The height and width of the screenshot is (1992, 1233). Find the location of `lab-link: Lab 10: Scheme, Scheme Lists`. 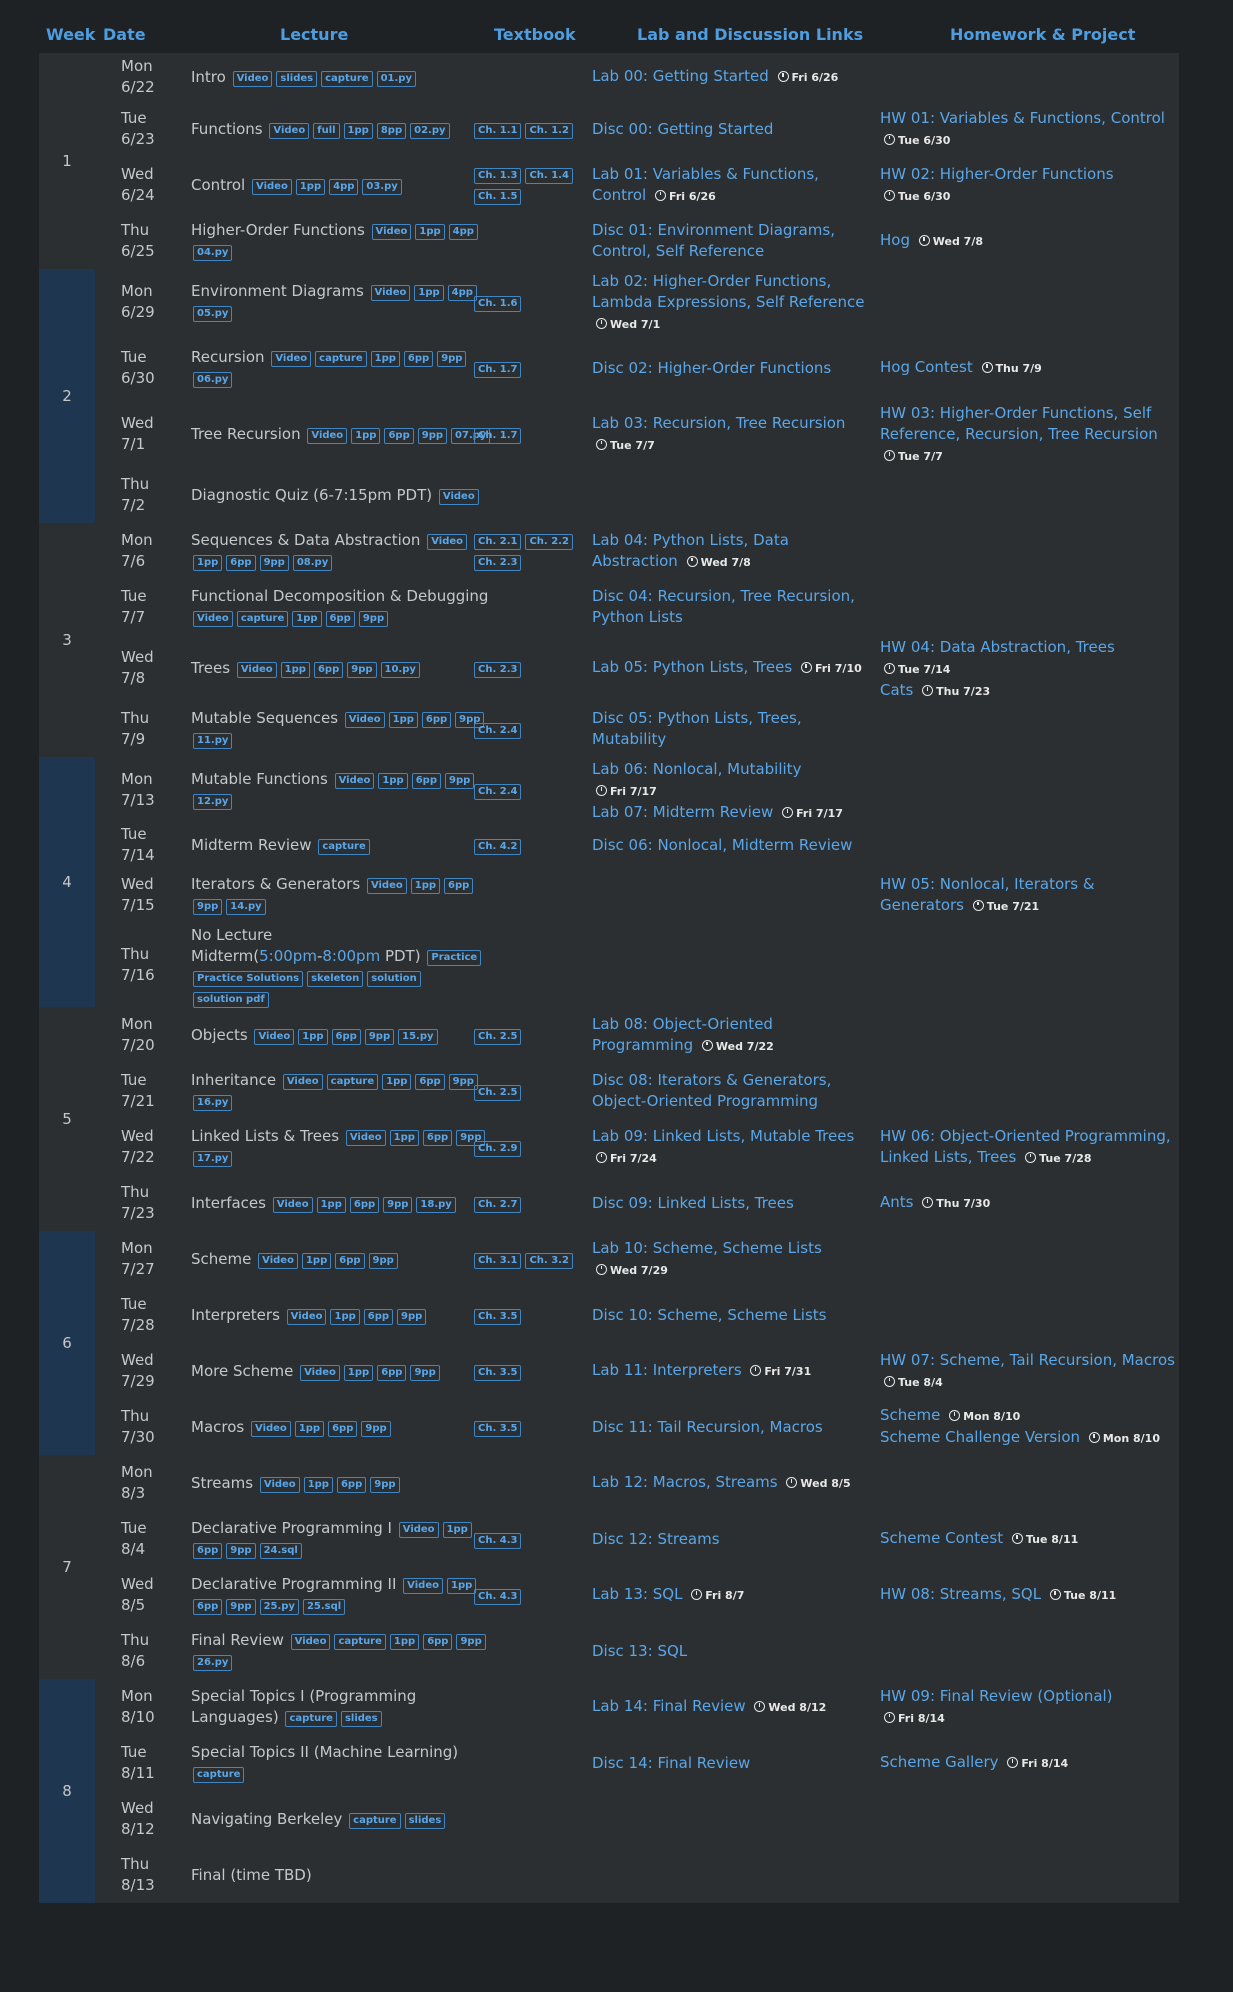

lab-link: Lab 10: Scheme, Scheme Lists is located at coordinates (707, 1248).